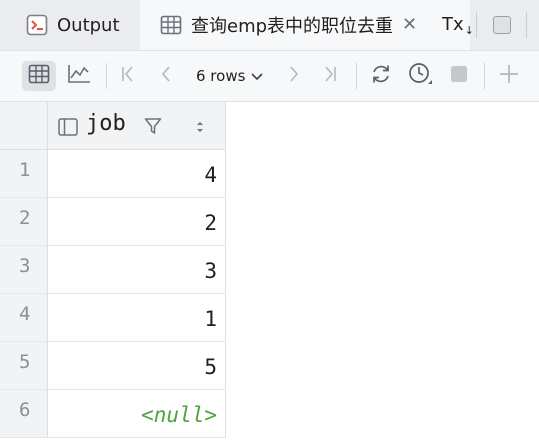  I want to click on history-button, so click(421, 76).